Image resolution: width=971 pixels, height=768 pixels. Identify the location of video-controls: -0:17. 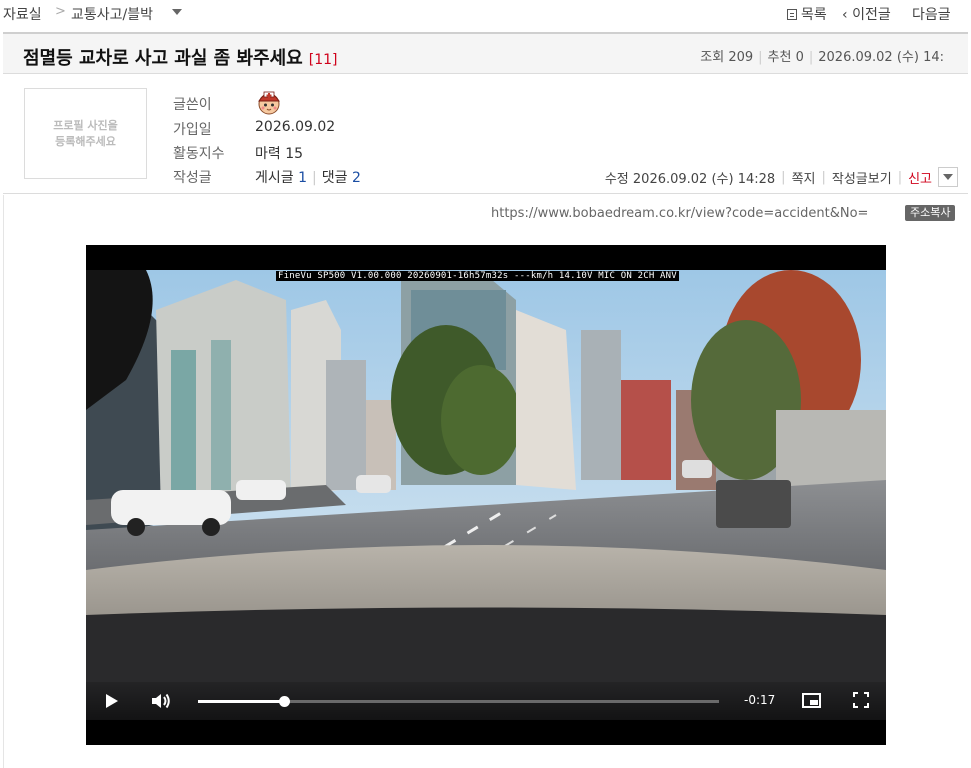
(486, 701).